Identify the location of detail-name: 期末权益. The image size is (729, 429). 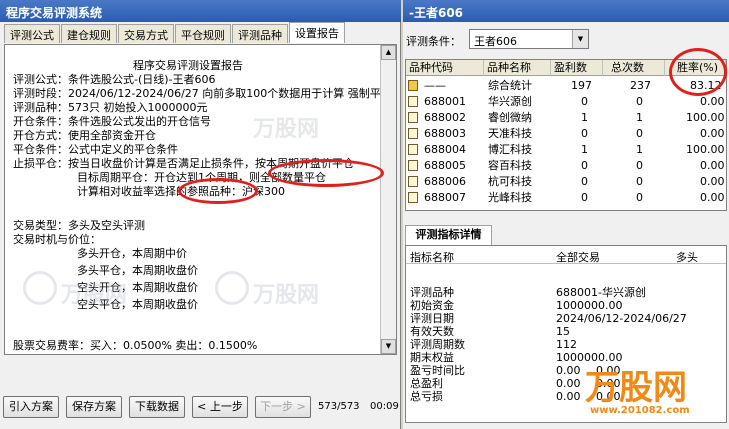
(432, 357).